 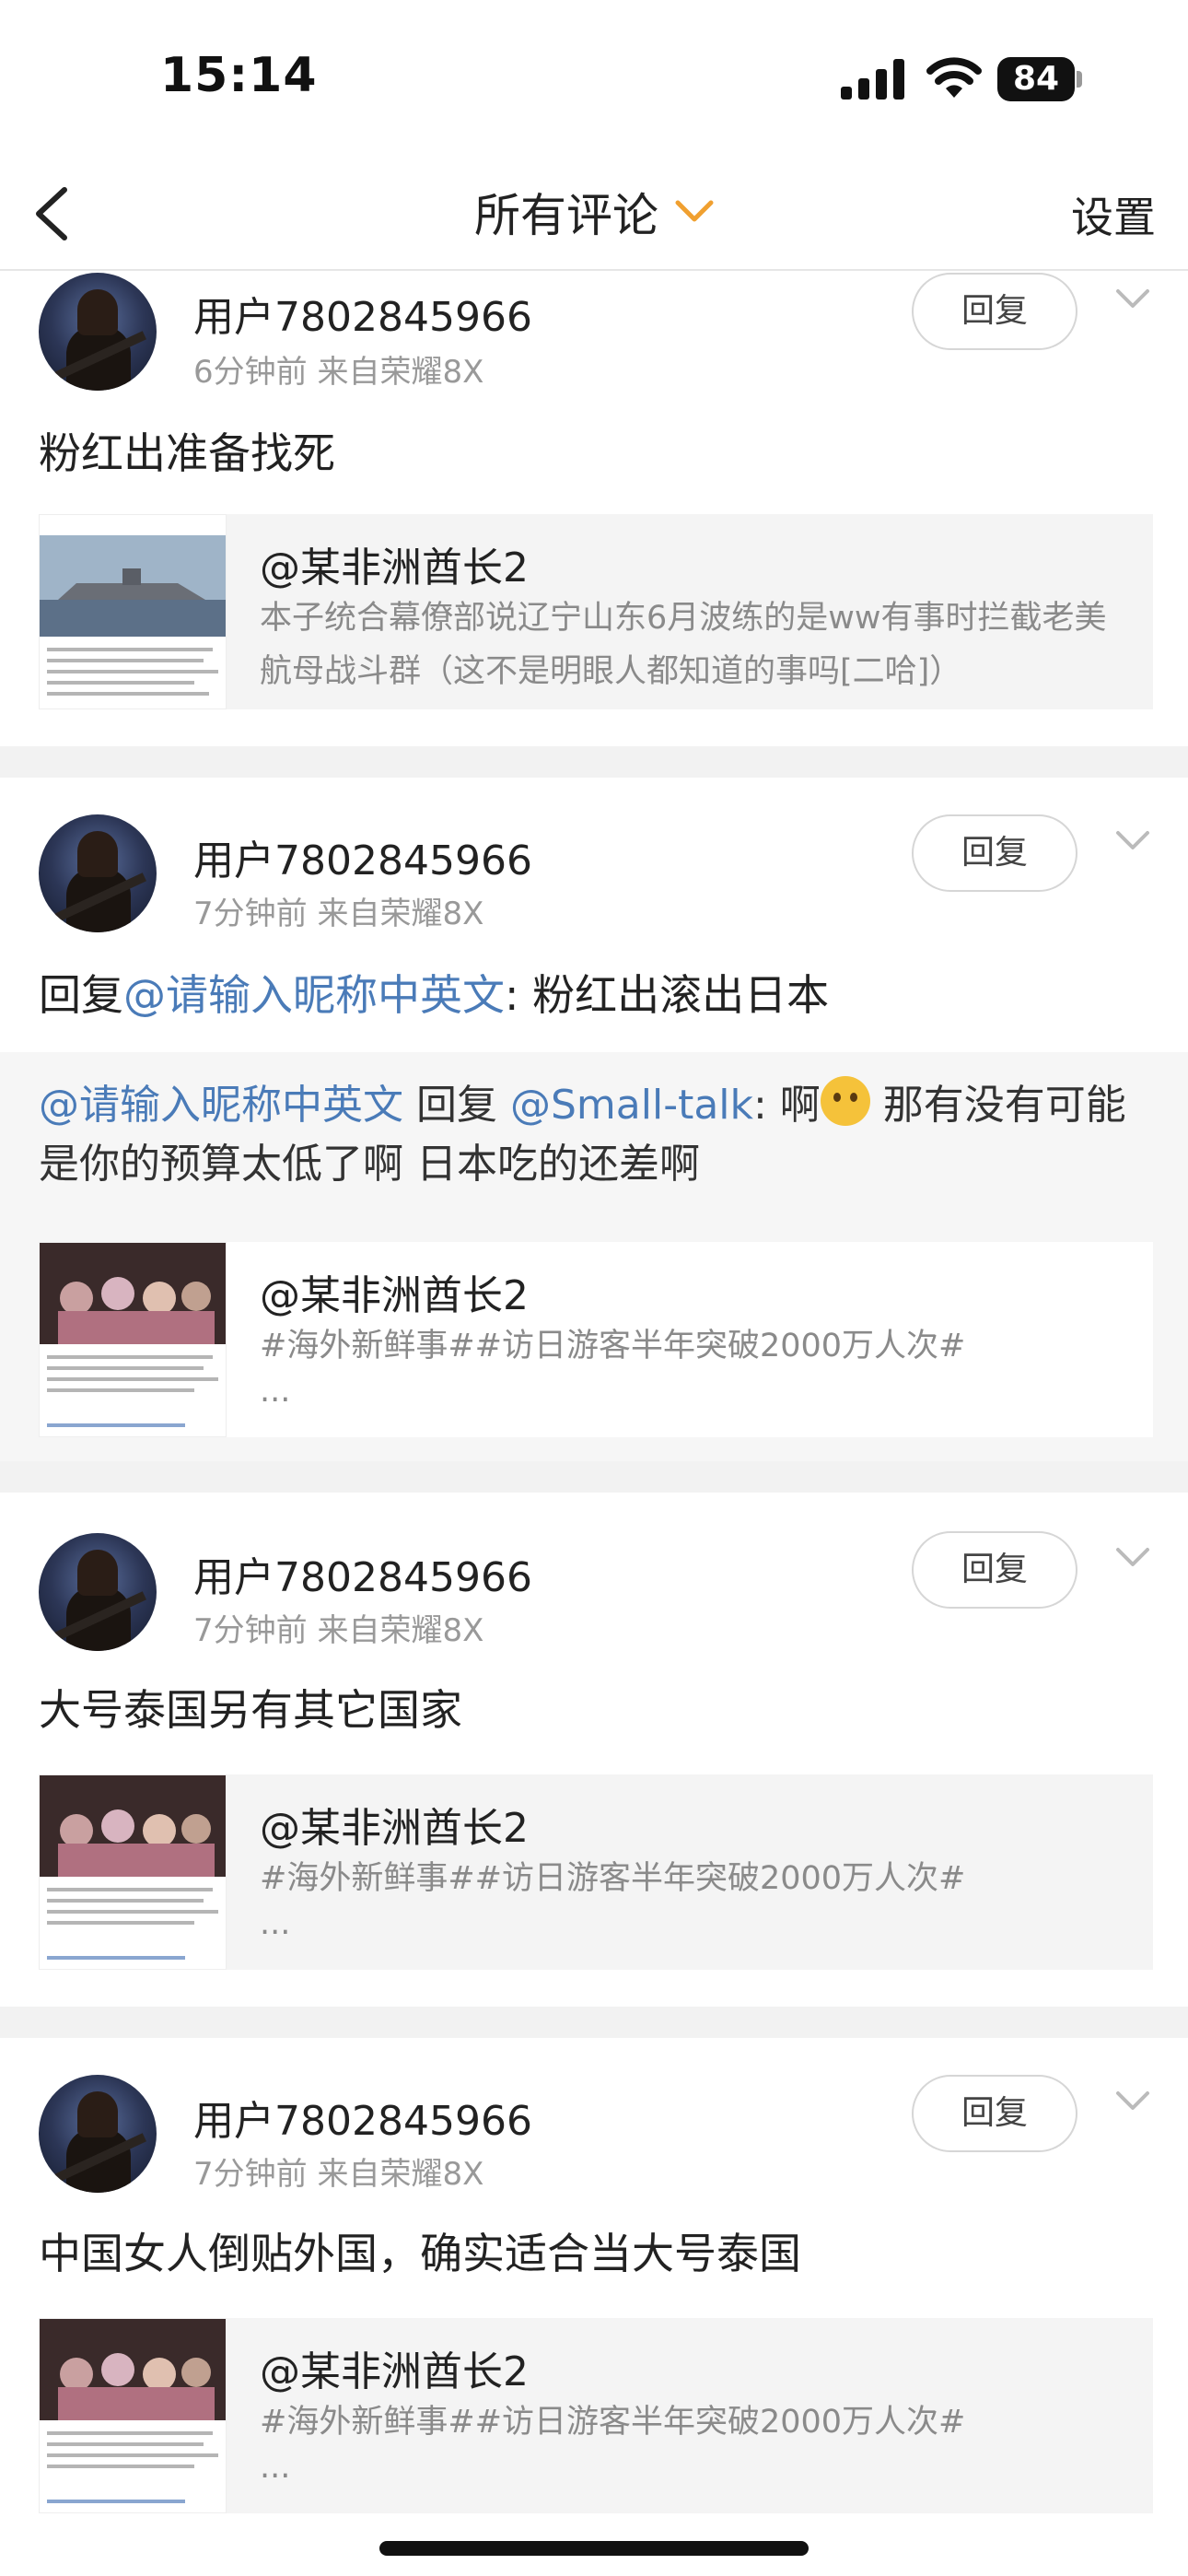 I want to click on nav-bar: 所有评论 设置, so click(x=594, y=214).